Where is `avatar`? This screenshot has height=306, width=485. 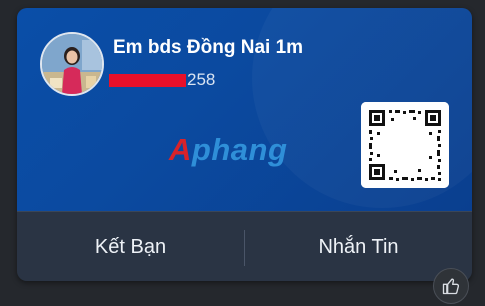 avatar is located at coordinates (72, 64).